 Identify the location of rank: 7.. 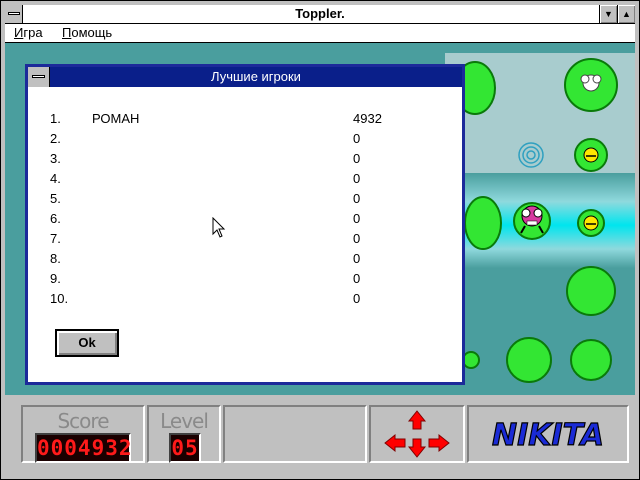
(55, 238).